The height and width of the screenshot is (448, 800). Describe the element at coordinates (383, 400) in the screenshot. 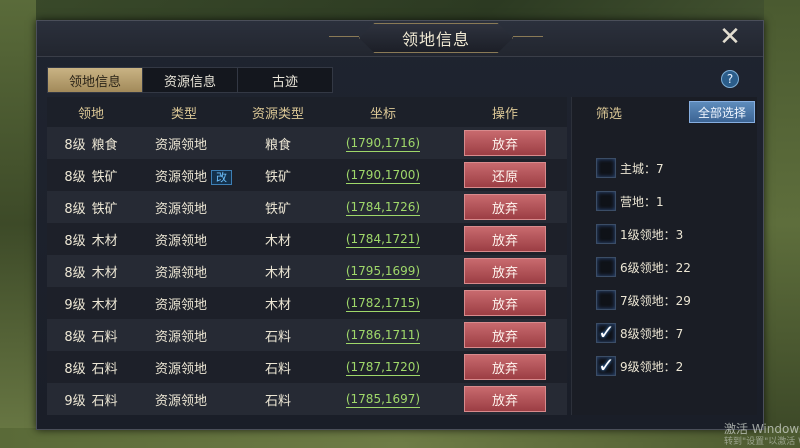

I see `coordinate-link: (1785,1697)` at that location.